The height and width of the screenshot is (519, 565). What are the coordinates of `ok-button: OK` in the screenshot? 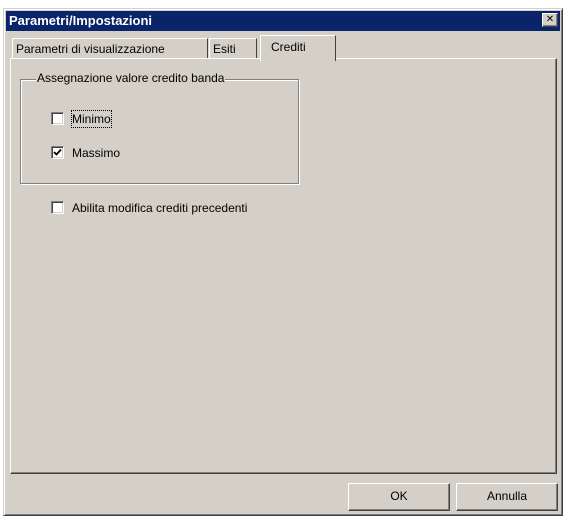 It's located at (399, 497).